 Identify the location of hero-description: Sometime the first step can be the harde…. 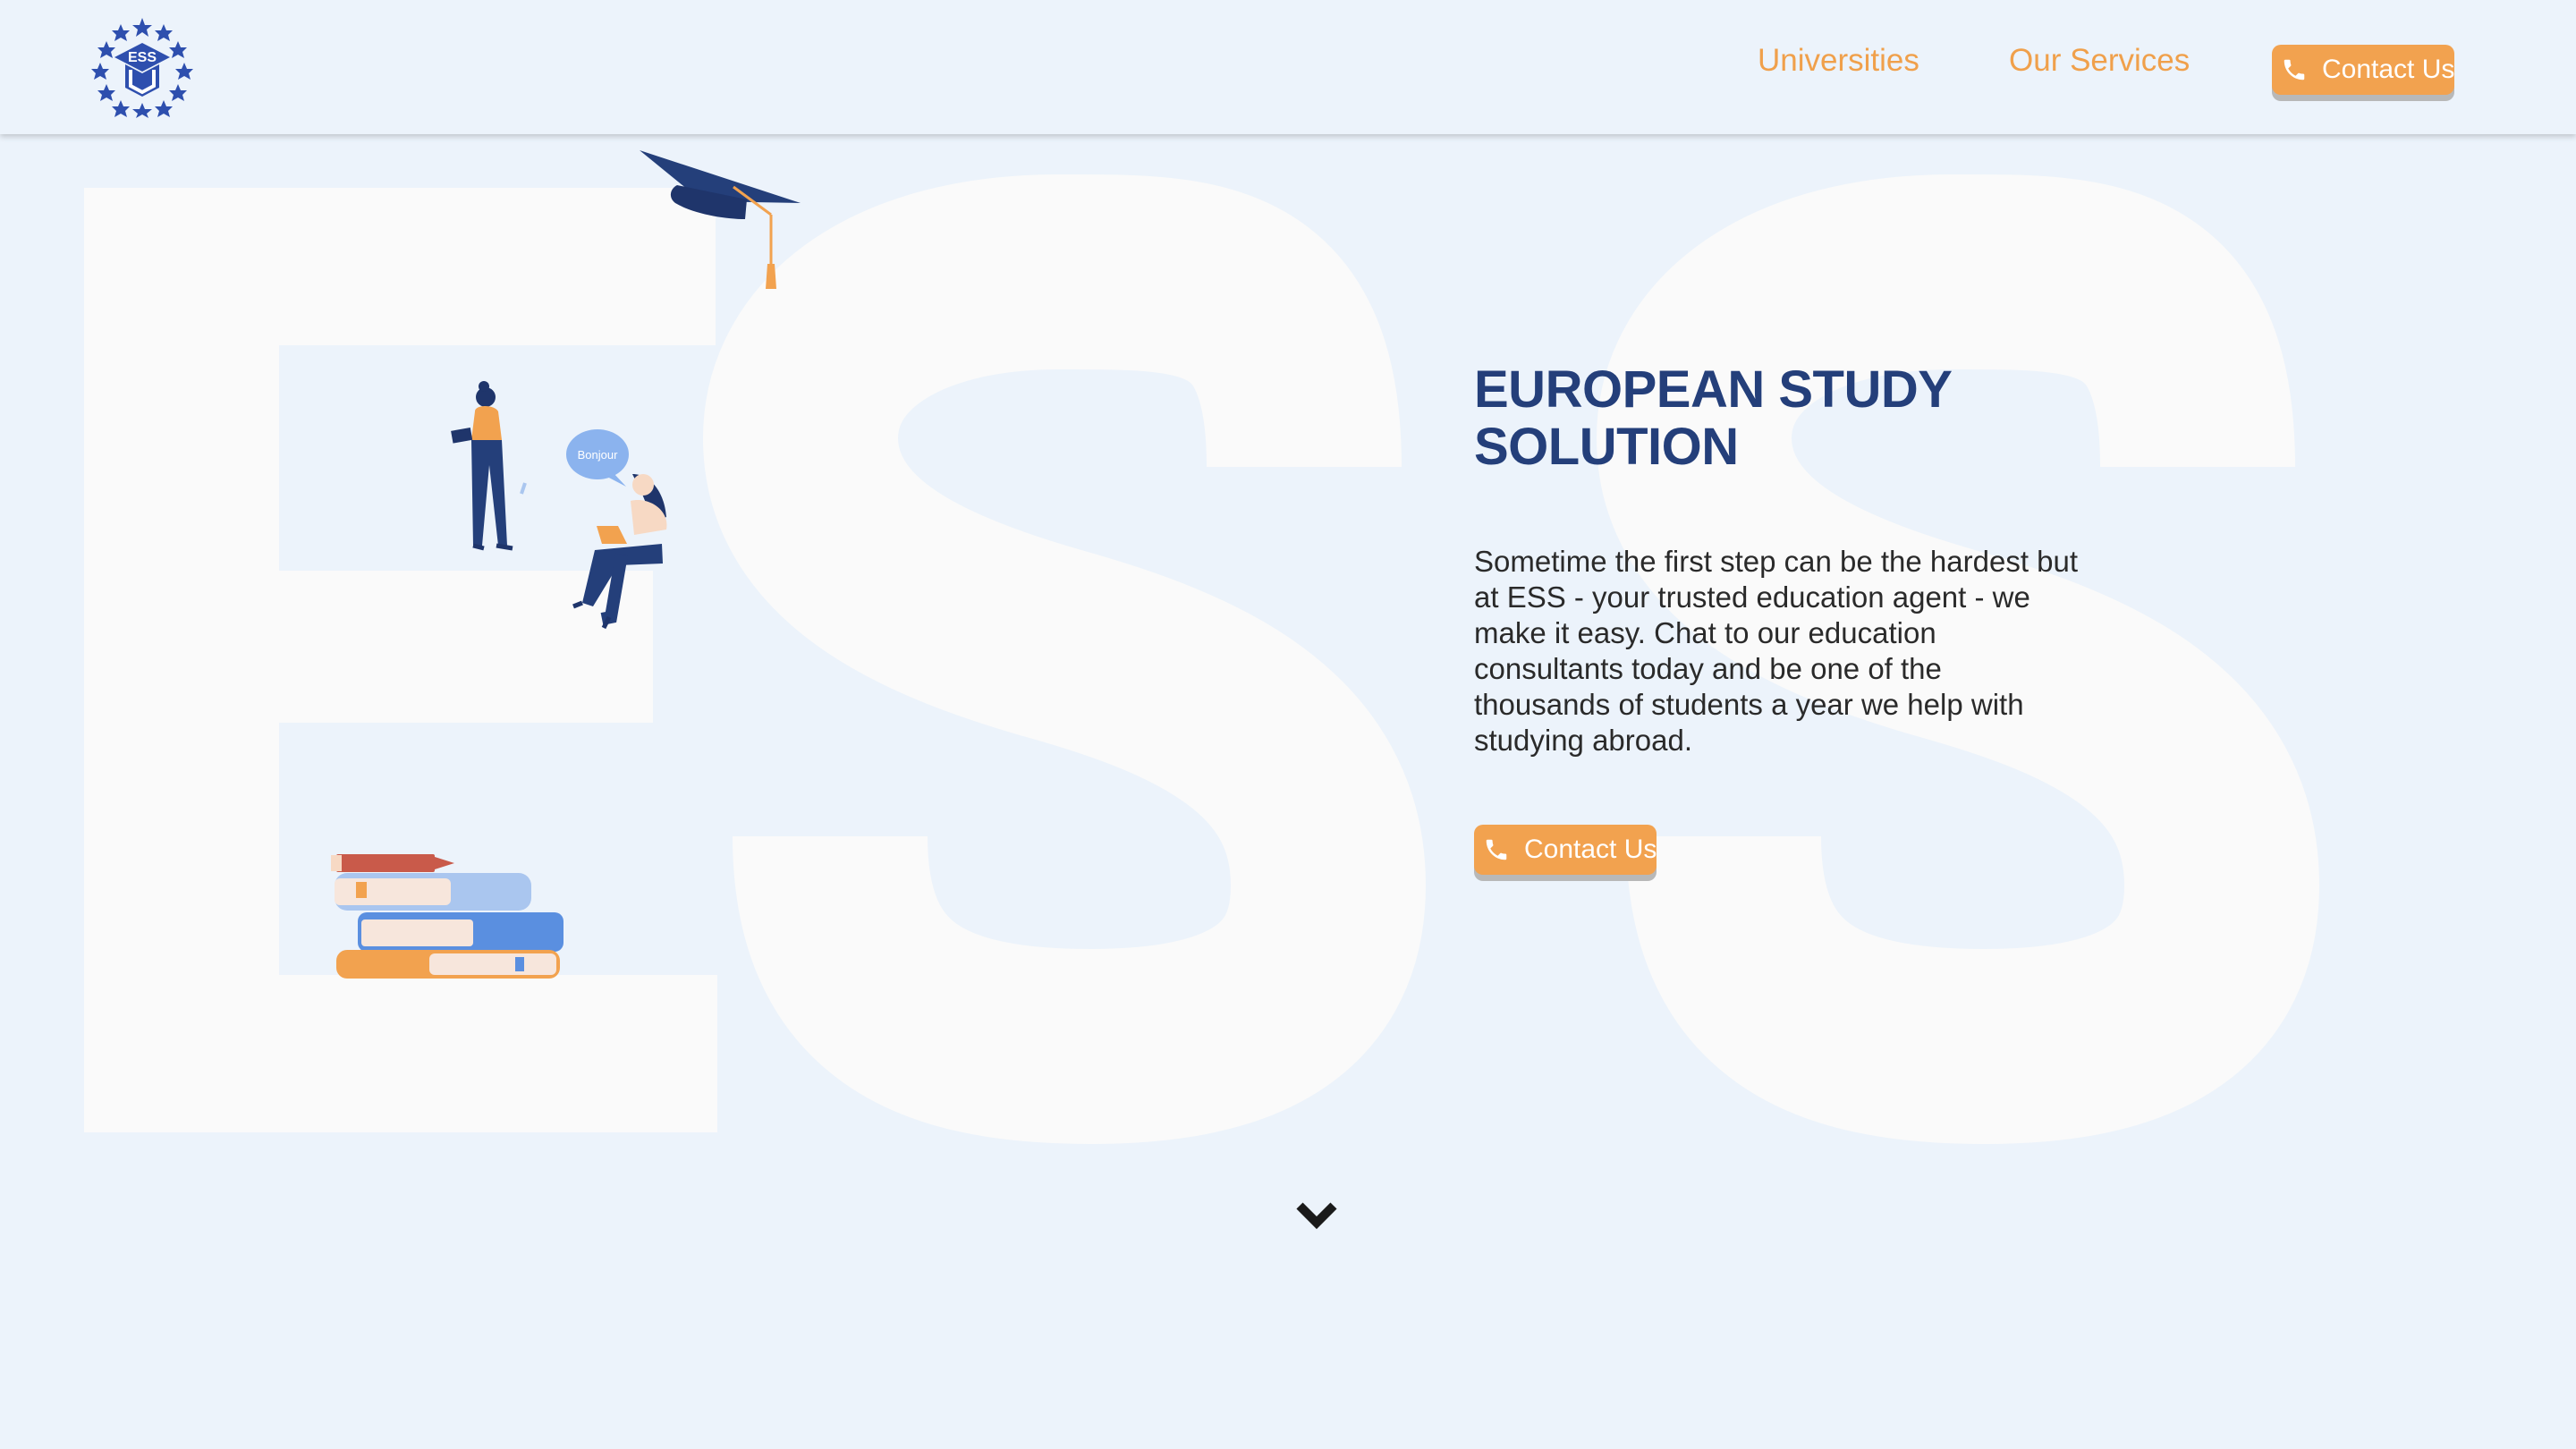
(1776, 651).